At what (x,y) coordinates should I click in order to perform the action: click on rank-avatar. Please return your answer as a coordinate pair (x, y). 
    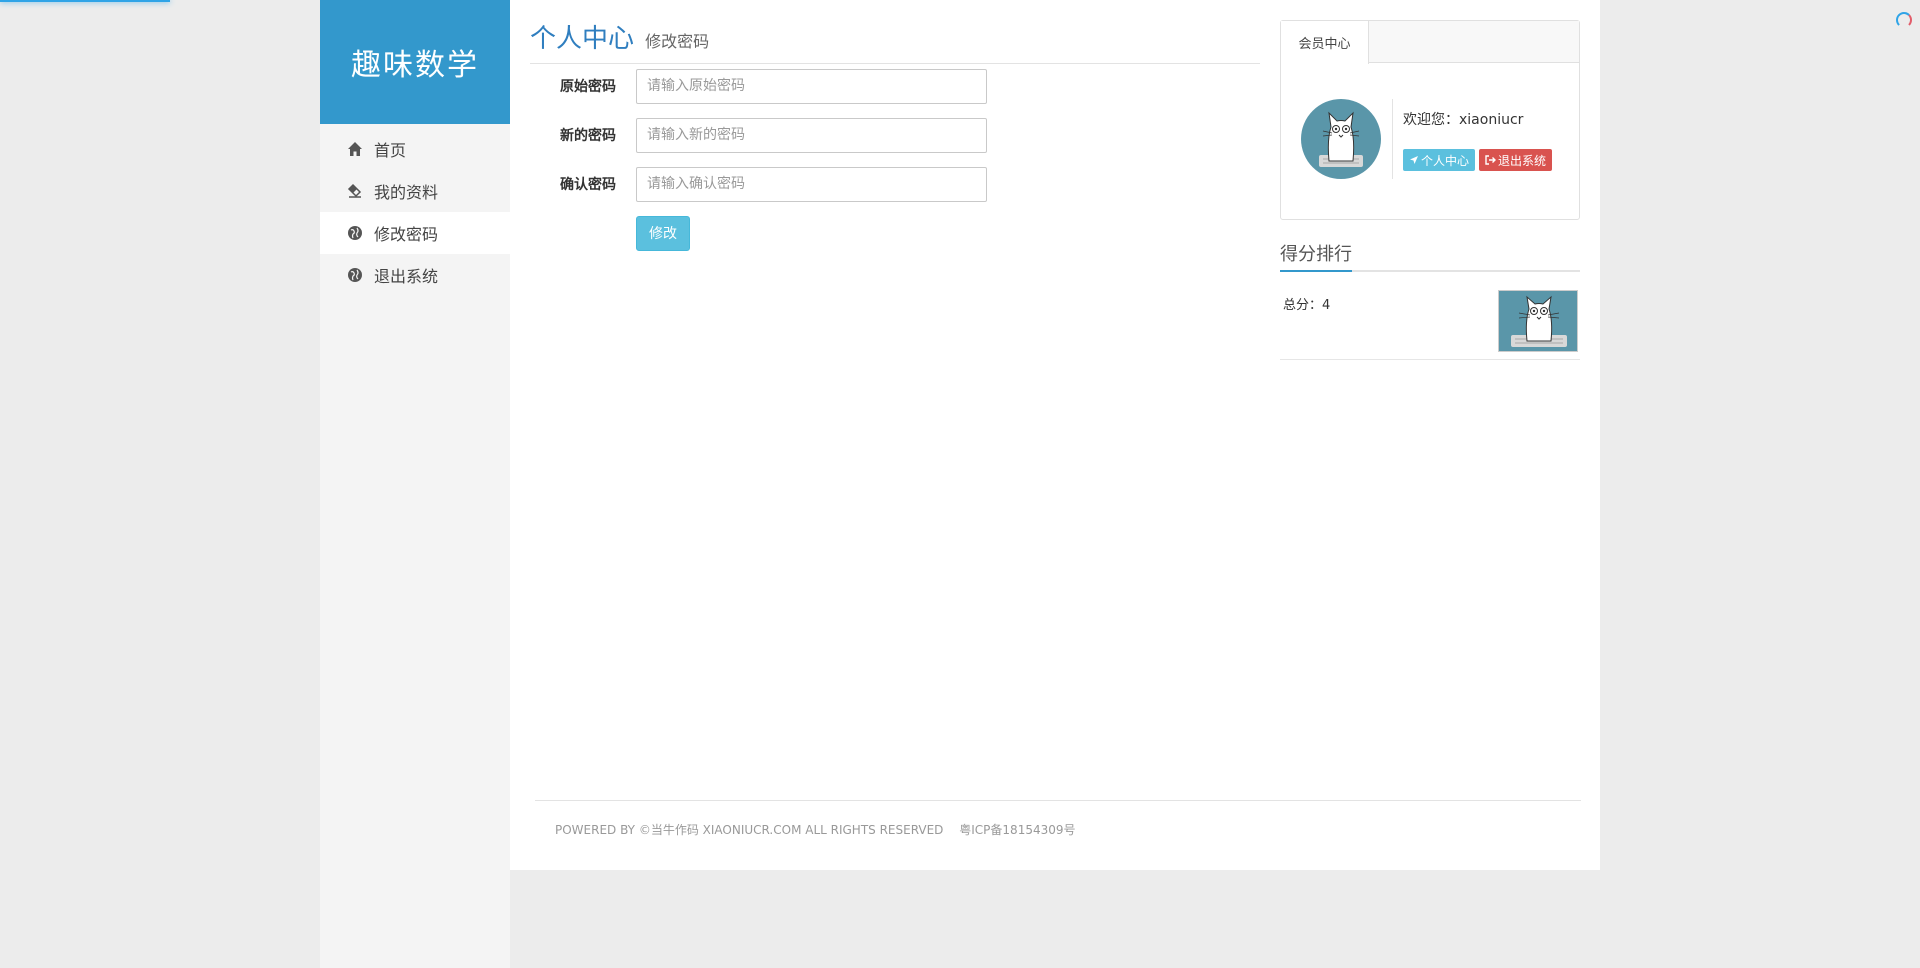
    Looking at the image, I should click on (1538, 321).